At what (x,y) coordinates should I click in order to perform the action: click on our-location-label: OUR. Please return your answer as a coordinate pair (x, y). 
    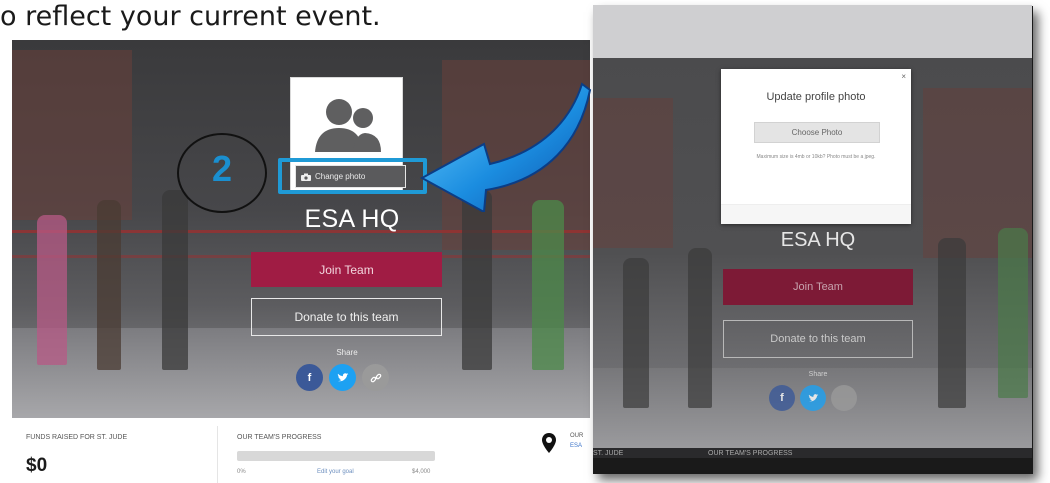
    Looking at the image, I should click on (577, 436).